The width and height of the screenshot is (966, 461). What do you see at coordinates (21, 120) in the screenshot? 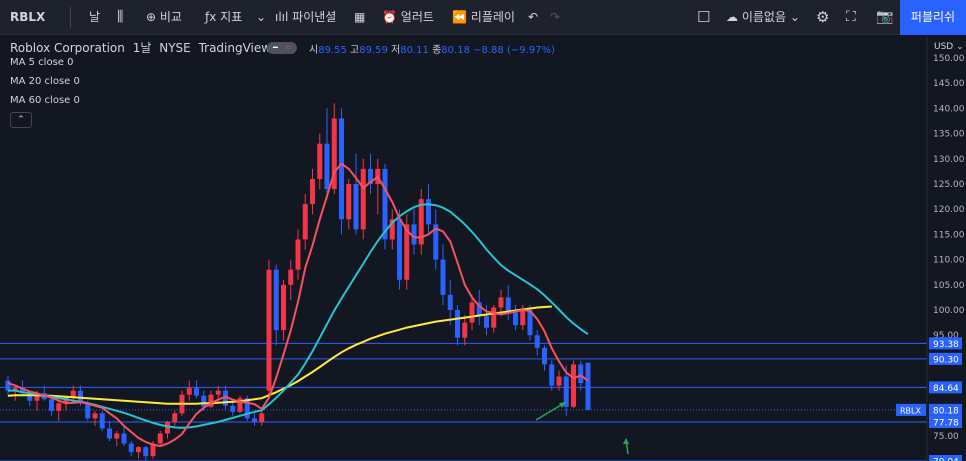
I see `collapse-legend-button: ⌃` at bounding box center [21, 120].